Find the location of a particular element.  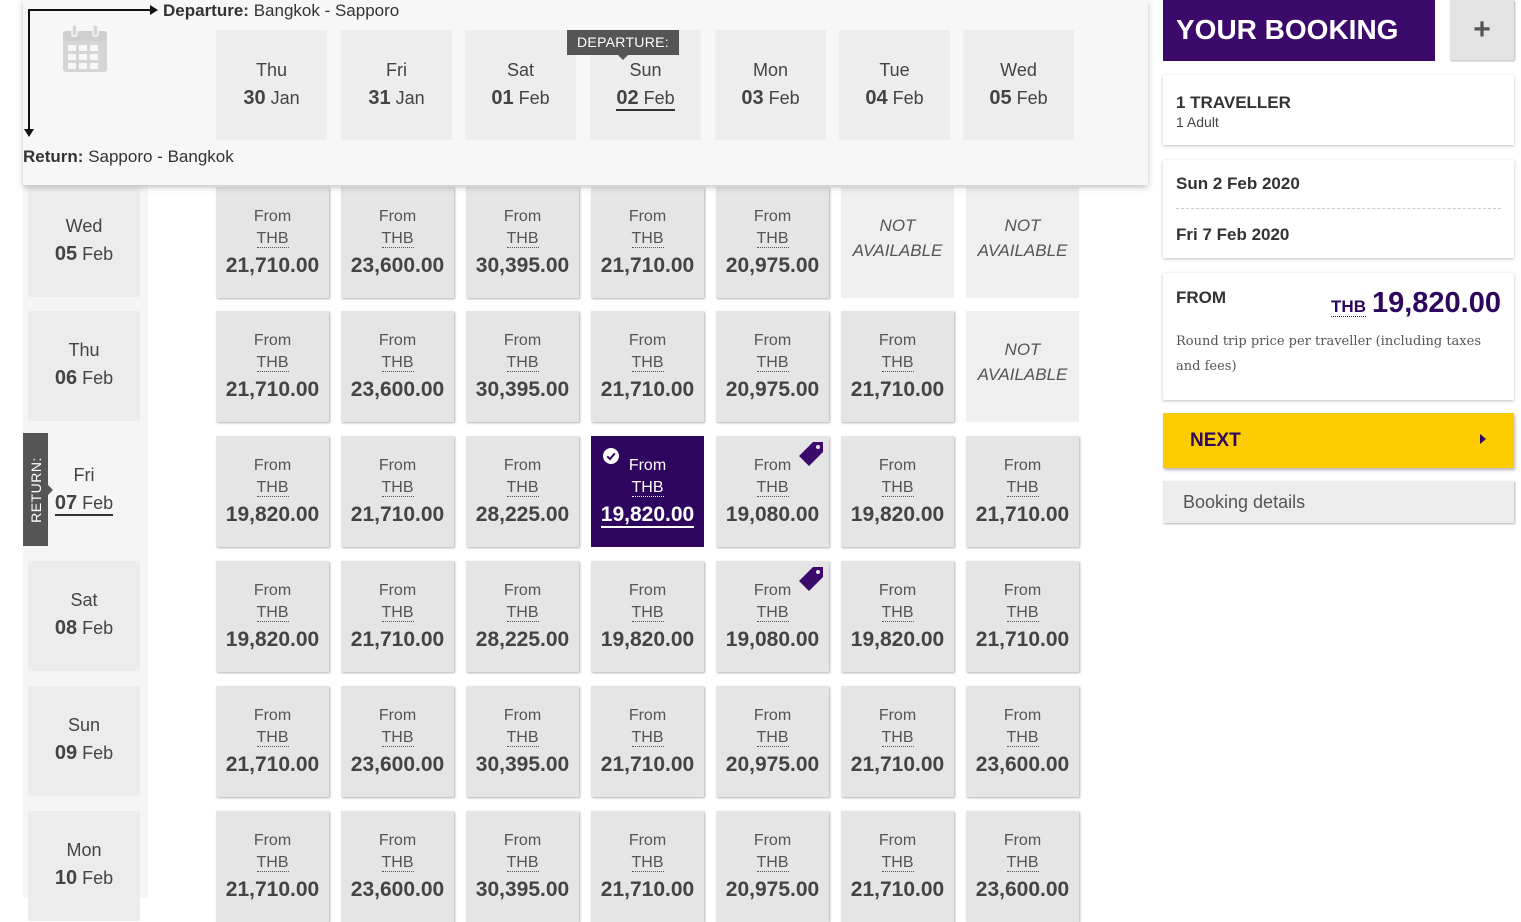

return-date-05-feb: Wed 05 Feb is located at coordinates (84, 242).